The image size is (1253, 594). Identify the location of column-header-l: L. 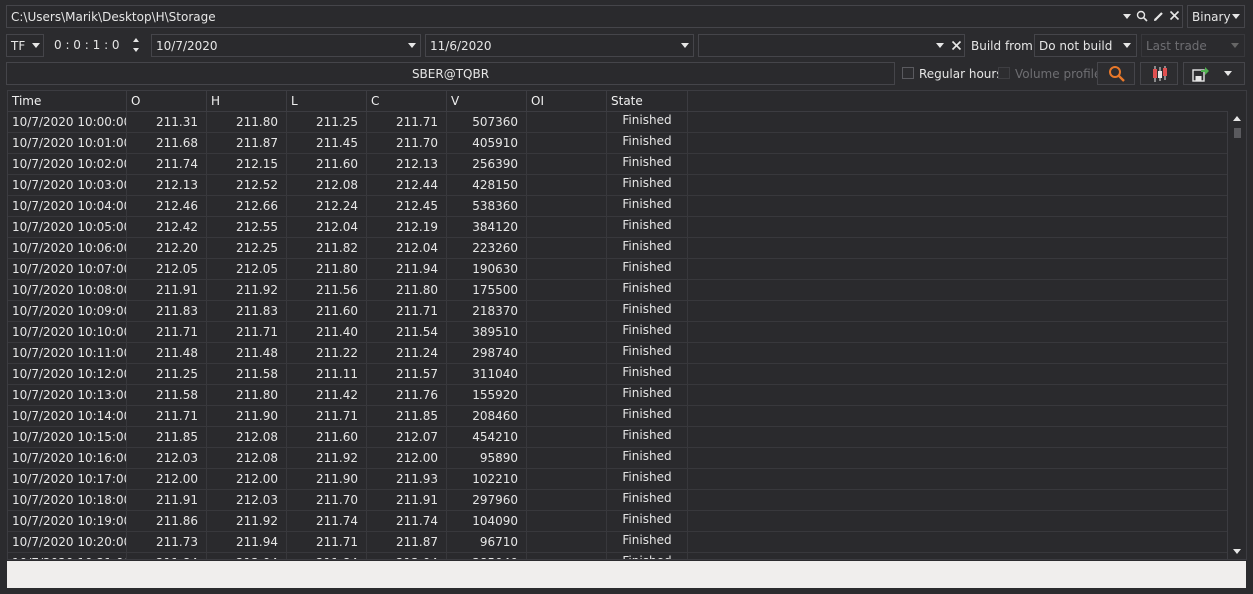
(327, 101).